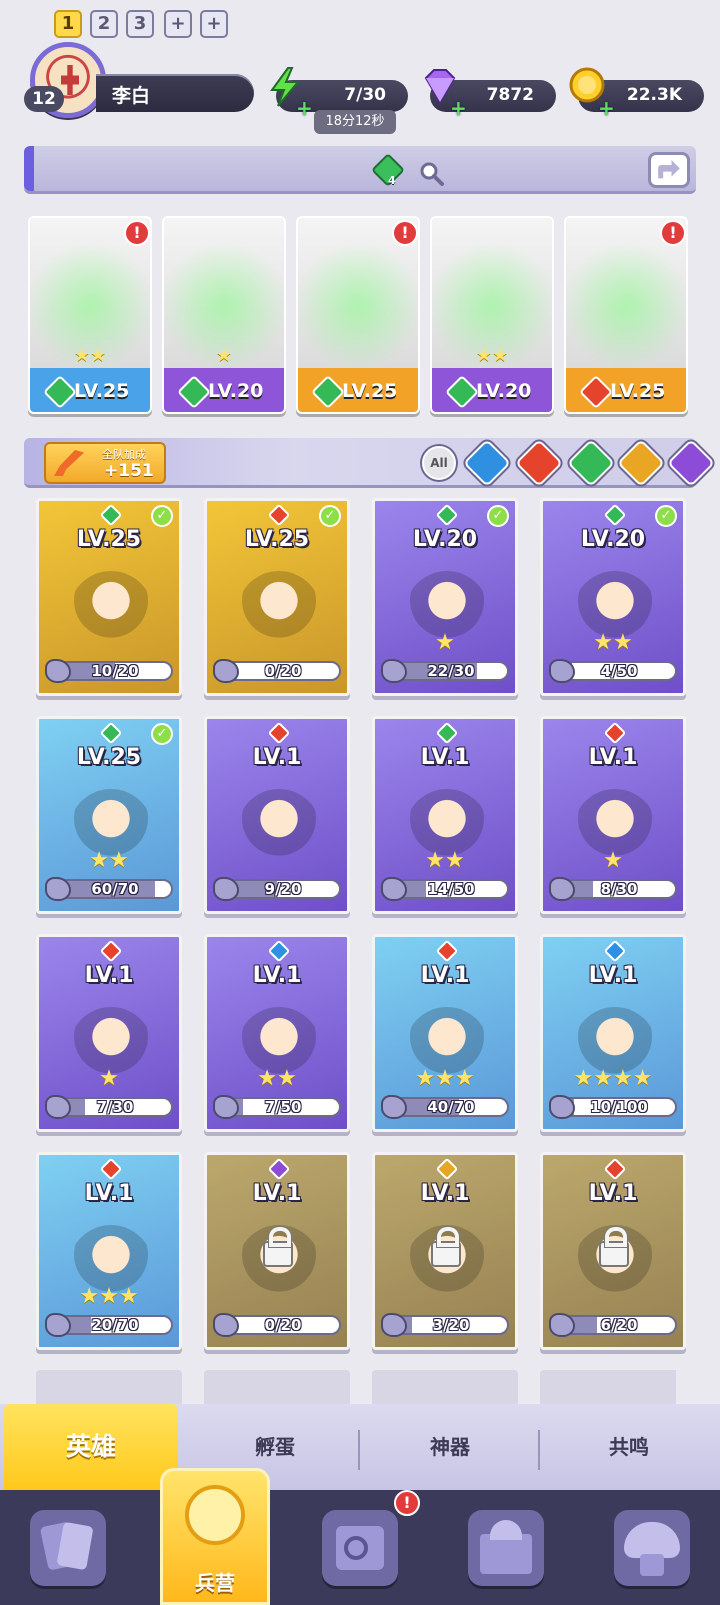 Image resolution: width=720 pixels, height=1605 pixels. I want to click on shard-progress-bar: 10/100, so click(619, 1107).